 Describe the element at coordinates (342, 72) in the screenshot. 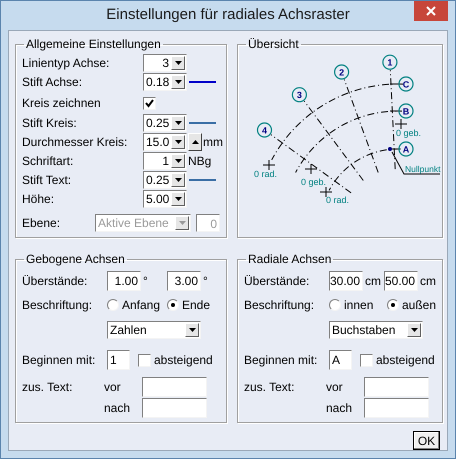

I see `axis-number-marker: 2` at that location.